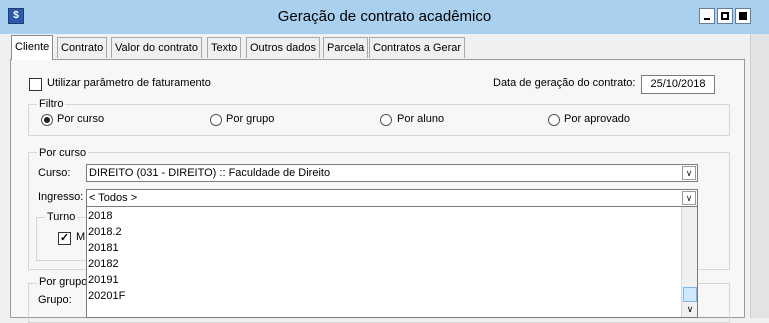 Image resolution: width=769 pixels, height=323 pixels. What do you see at coordinates (64, 238) in the screenshot?
I see `turno-checkbox: ✓` at bounding box center [64, 238].